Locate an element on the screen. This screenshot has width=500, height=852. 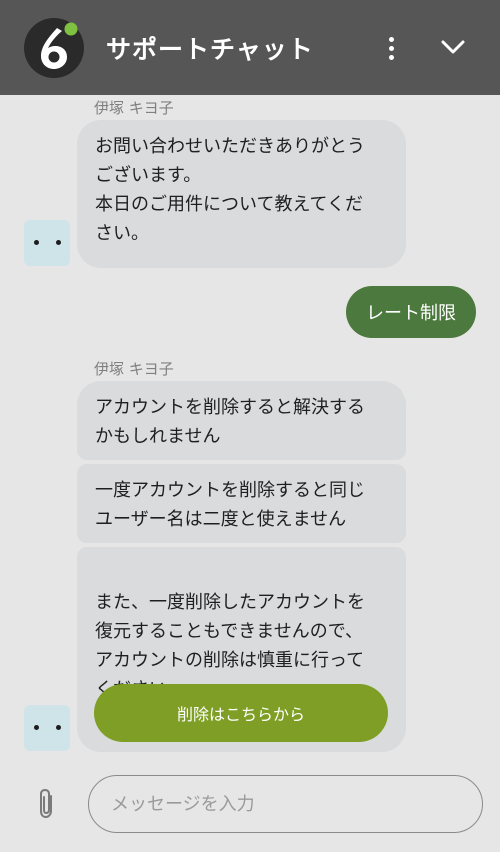
chevron-down-icon is located at coordinates (453, 47).